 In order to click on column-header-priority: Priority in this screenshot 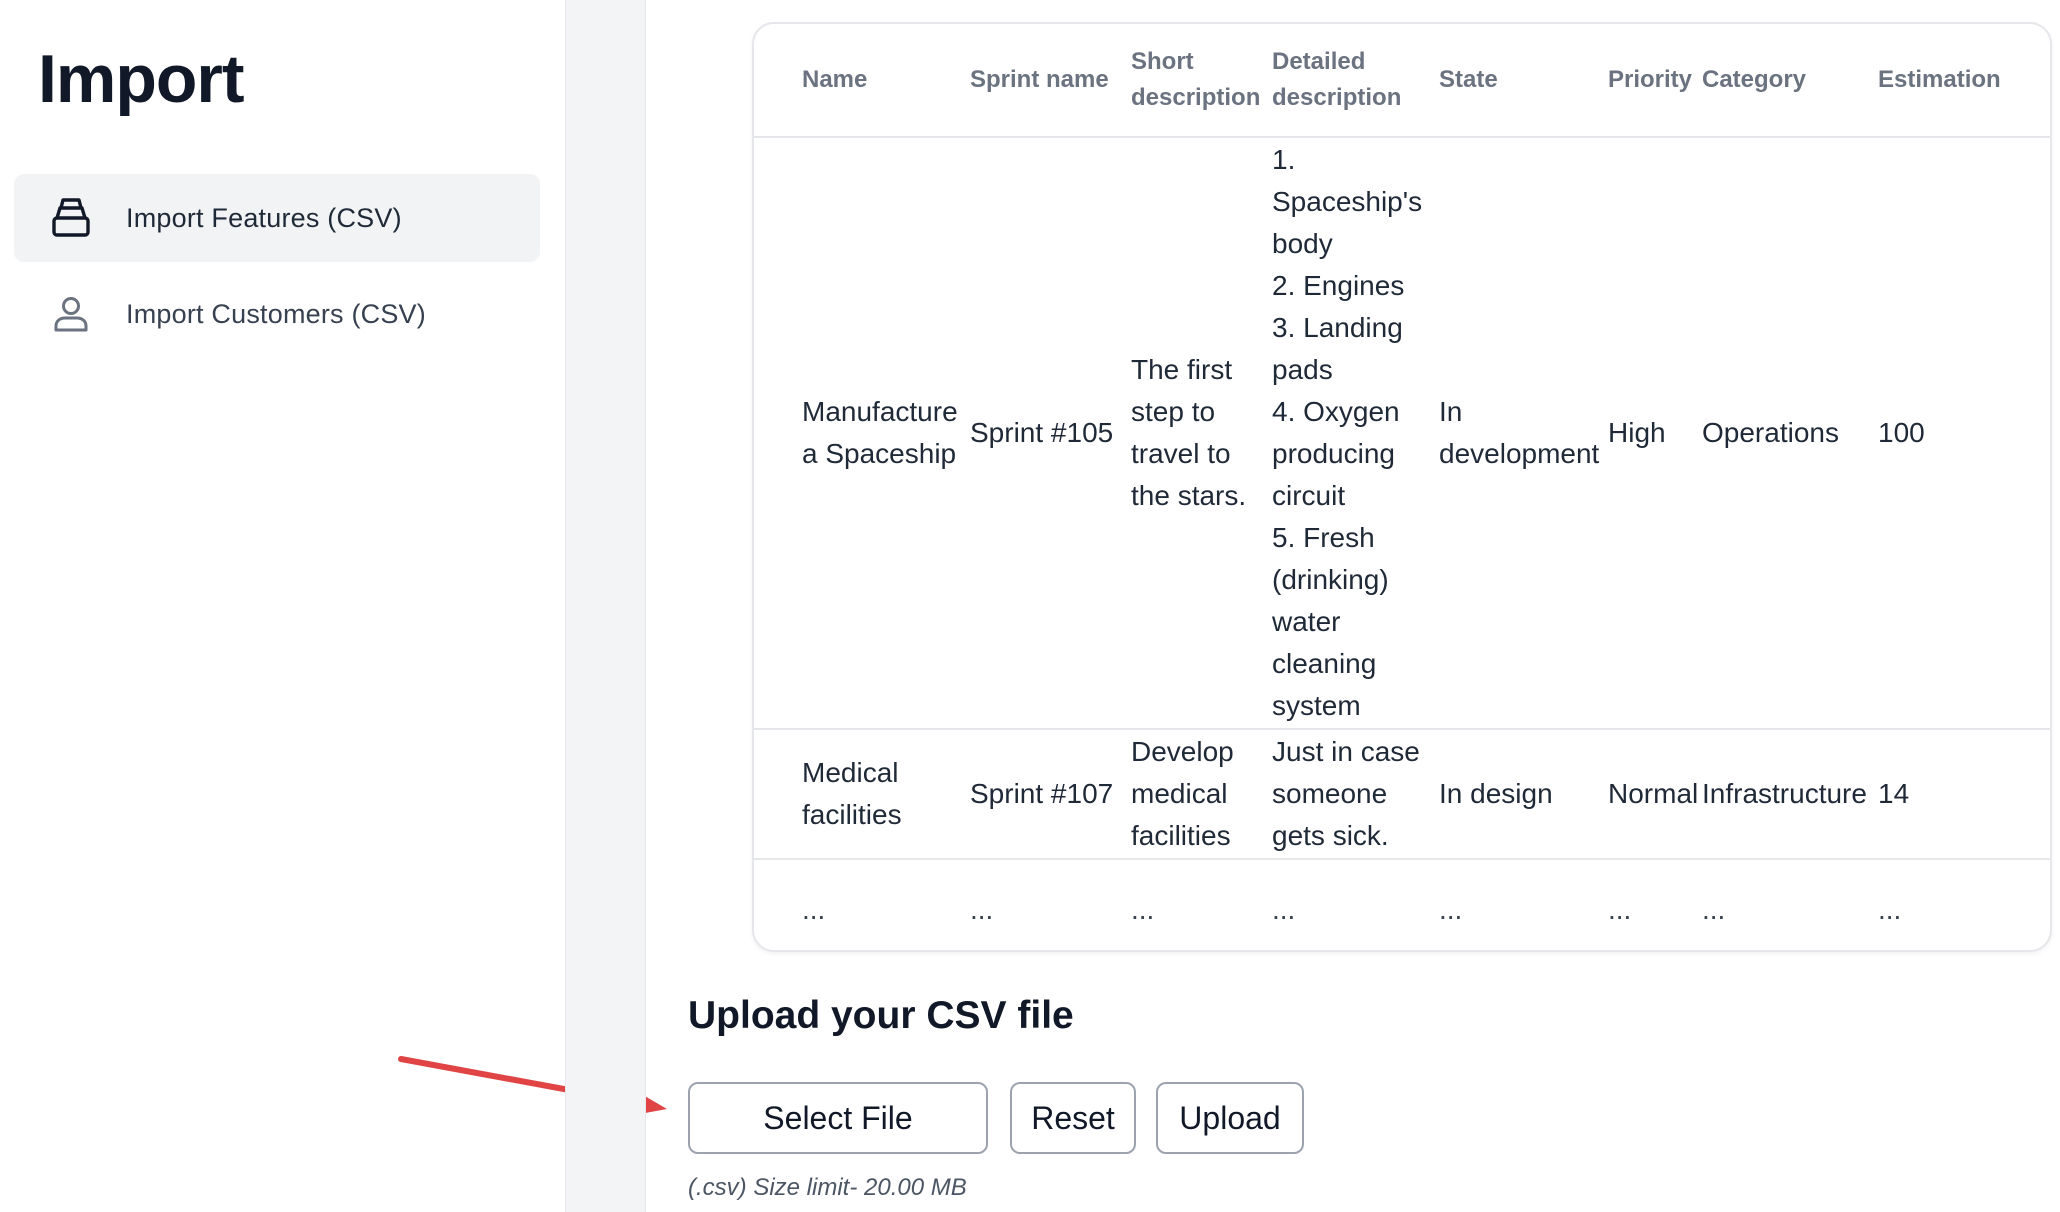, I will do `click(1655, 81)`.